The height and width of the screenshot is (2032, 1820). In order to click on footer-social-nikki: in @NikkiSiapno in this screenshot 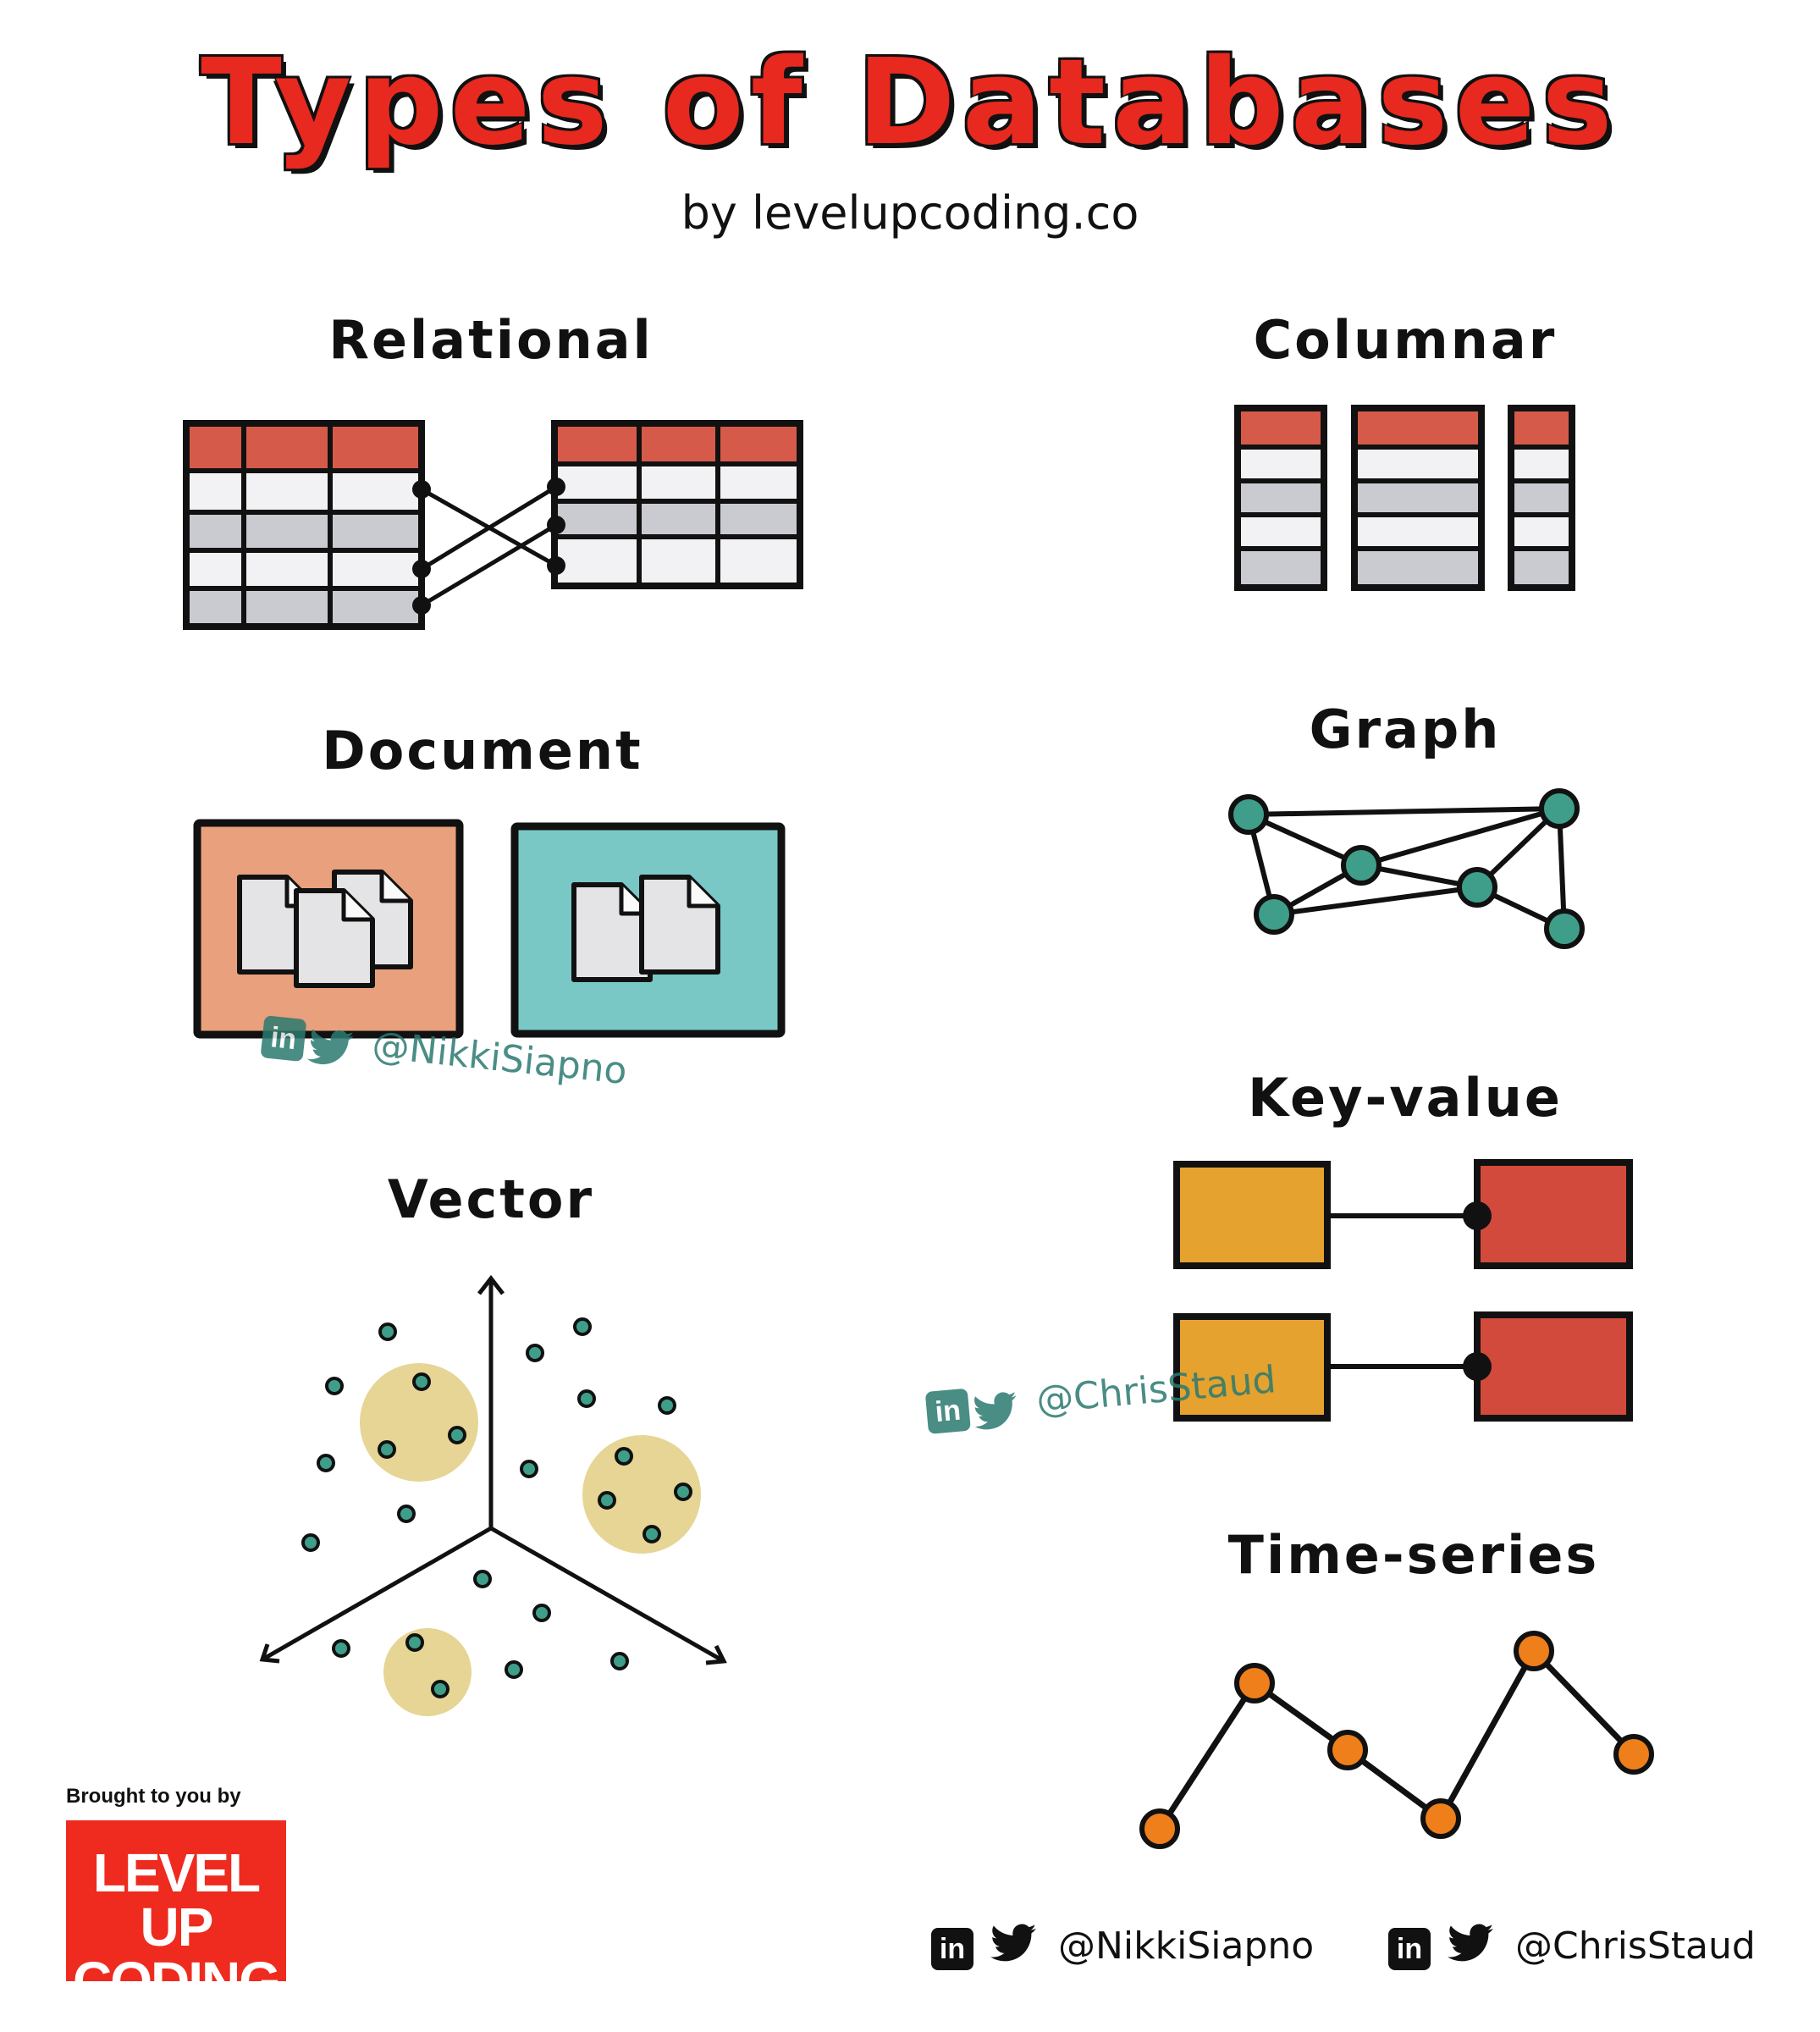, I will do `click(1122, 1948)`.